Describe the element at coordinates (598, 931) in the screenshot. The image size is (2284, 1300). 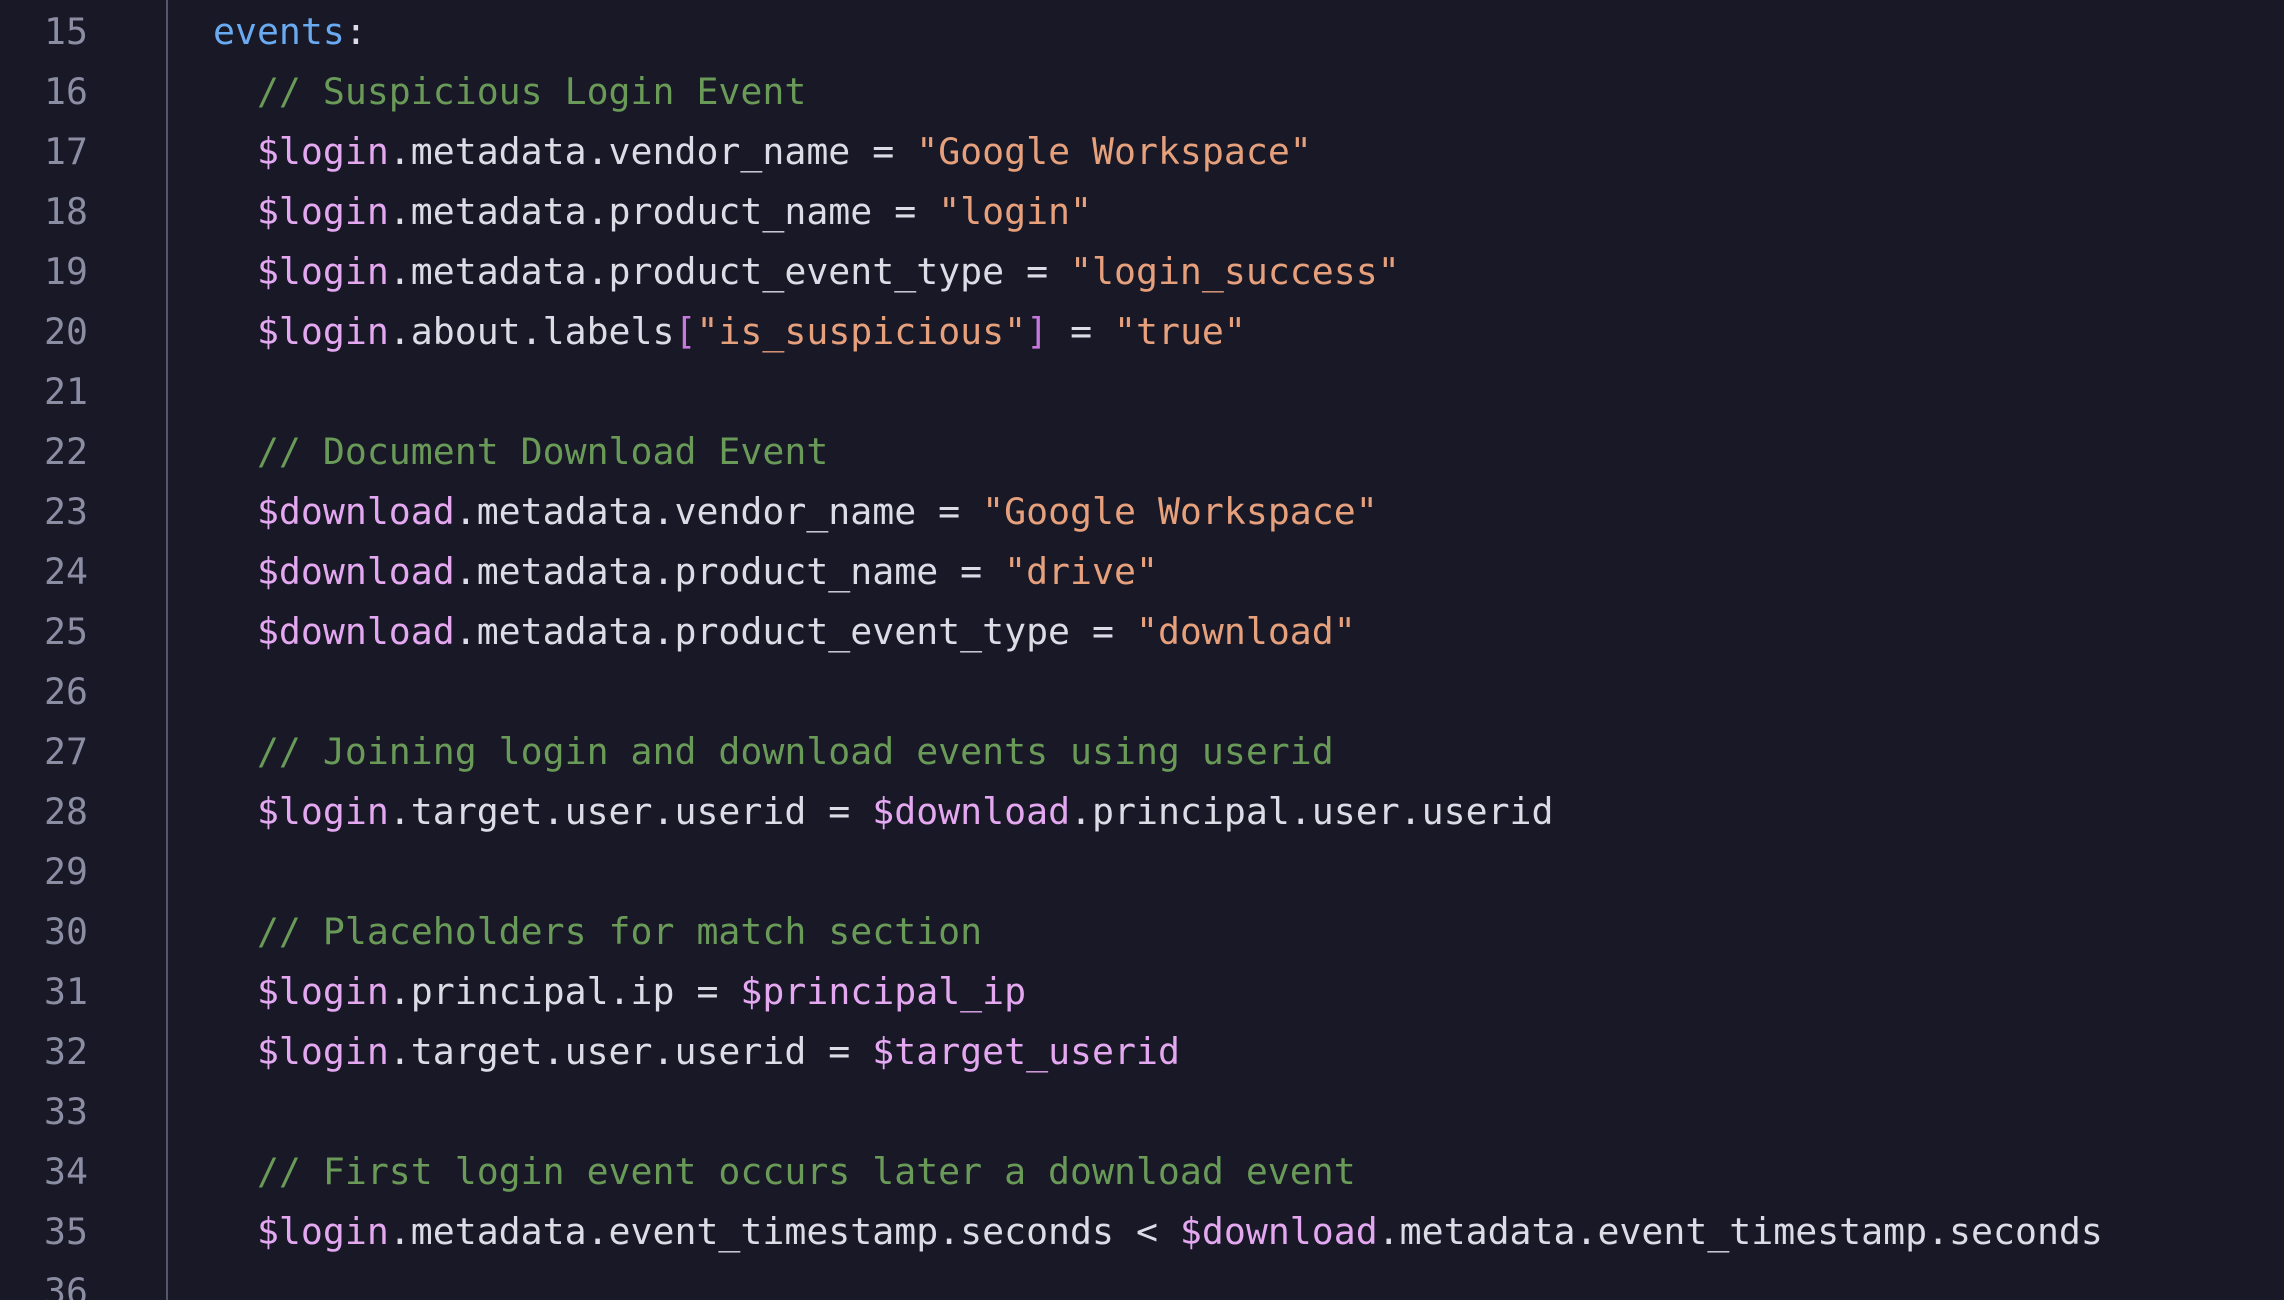
I see `comment-token: // Placeholders for match section` at that location.